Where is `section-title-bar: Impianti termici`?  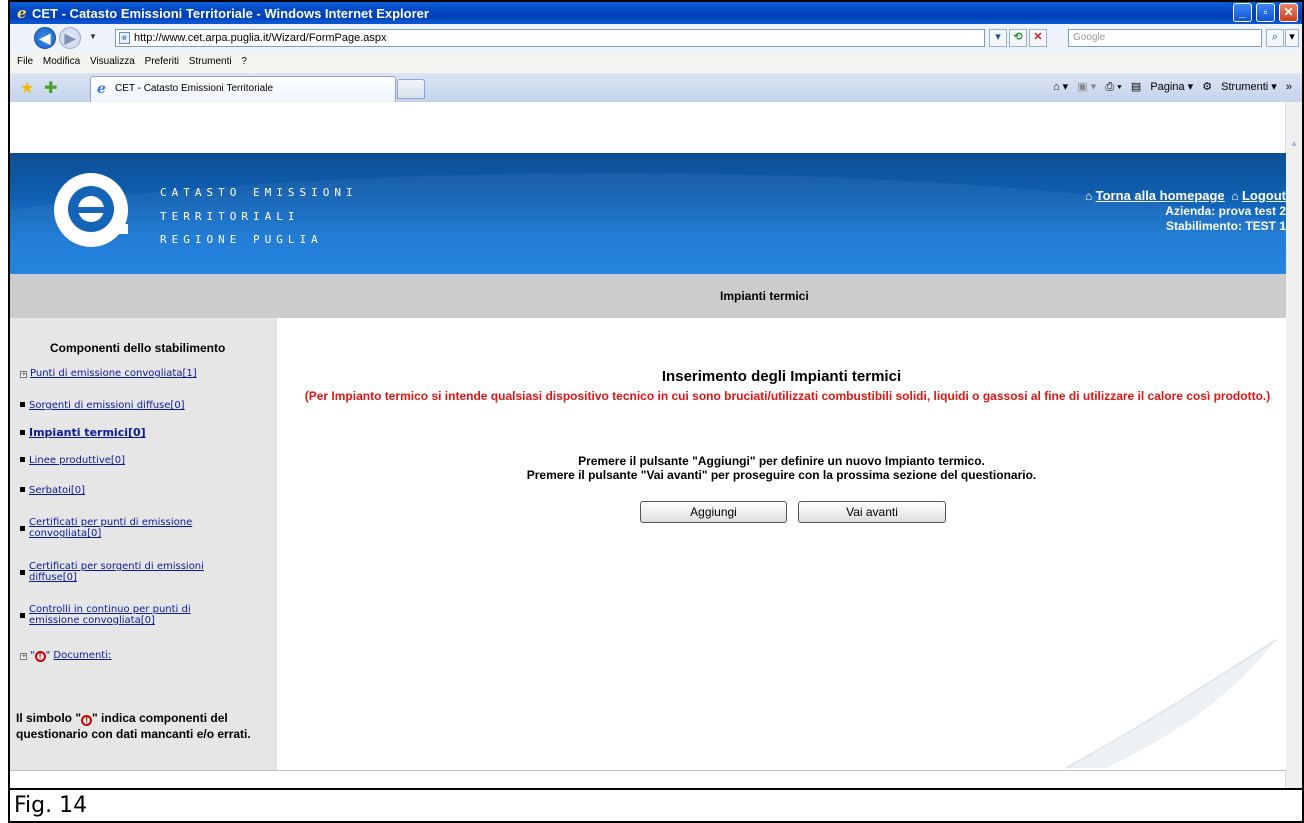 section-title-bar: Impianti termici is located at coordinates (648, 296).